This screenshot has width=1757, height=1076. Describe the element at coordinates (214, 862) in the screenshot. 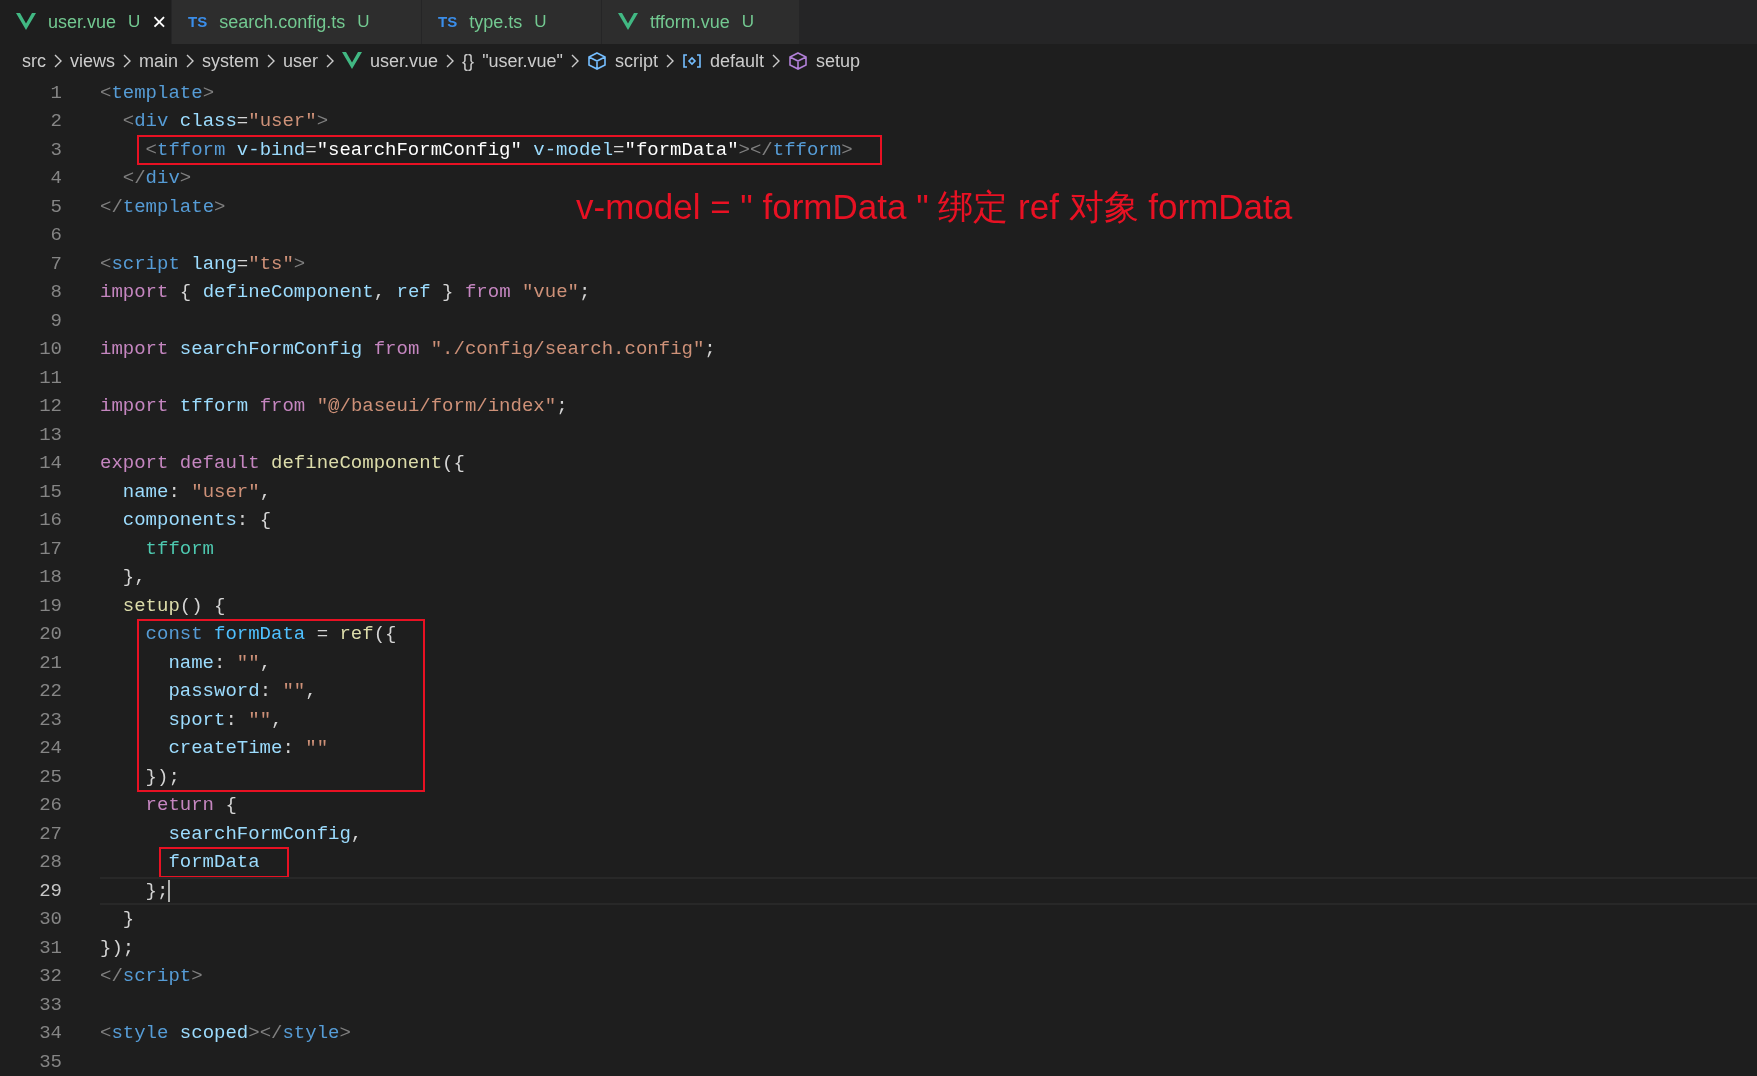

I see `code-line: formData` at that location.